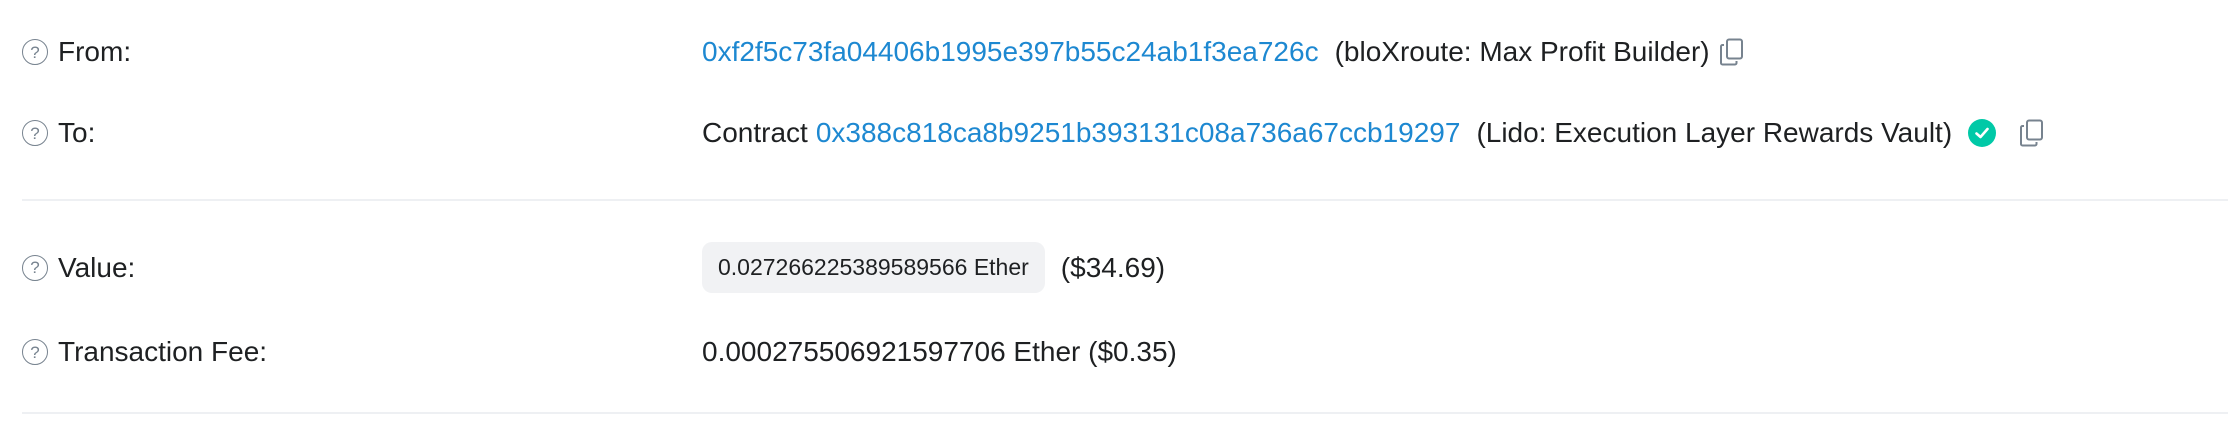  What do you see at coordinates (1714, 132) in the screenshot?
I see `to-name-tag: (Lido: Execution Layer Rewards Vault)` at bounding box center [1714, 132].